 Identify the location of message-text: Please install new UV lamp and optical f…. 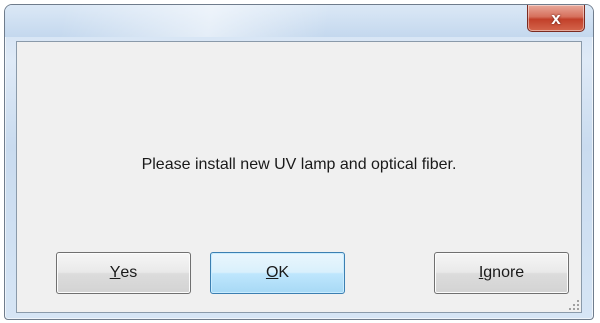
(299, 164).